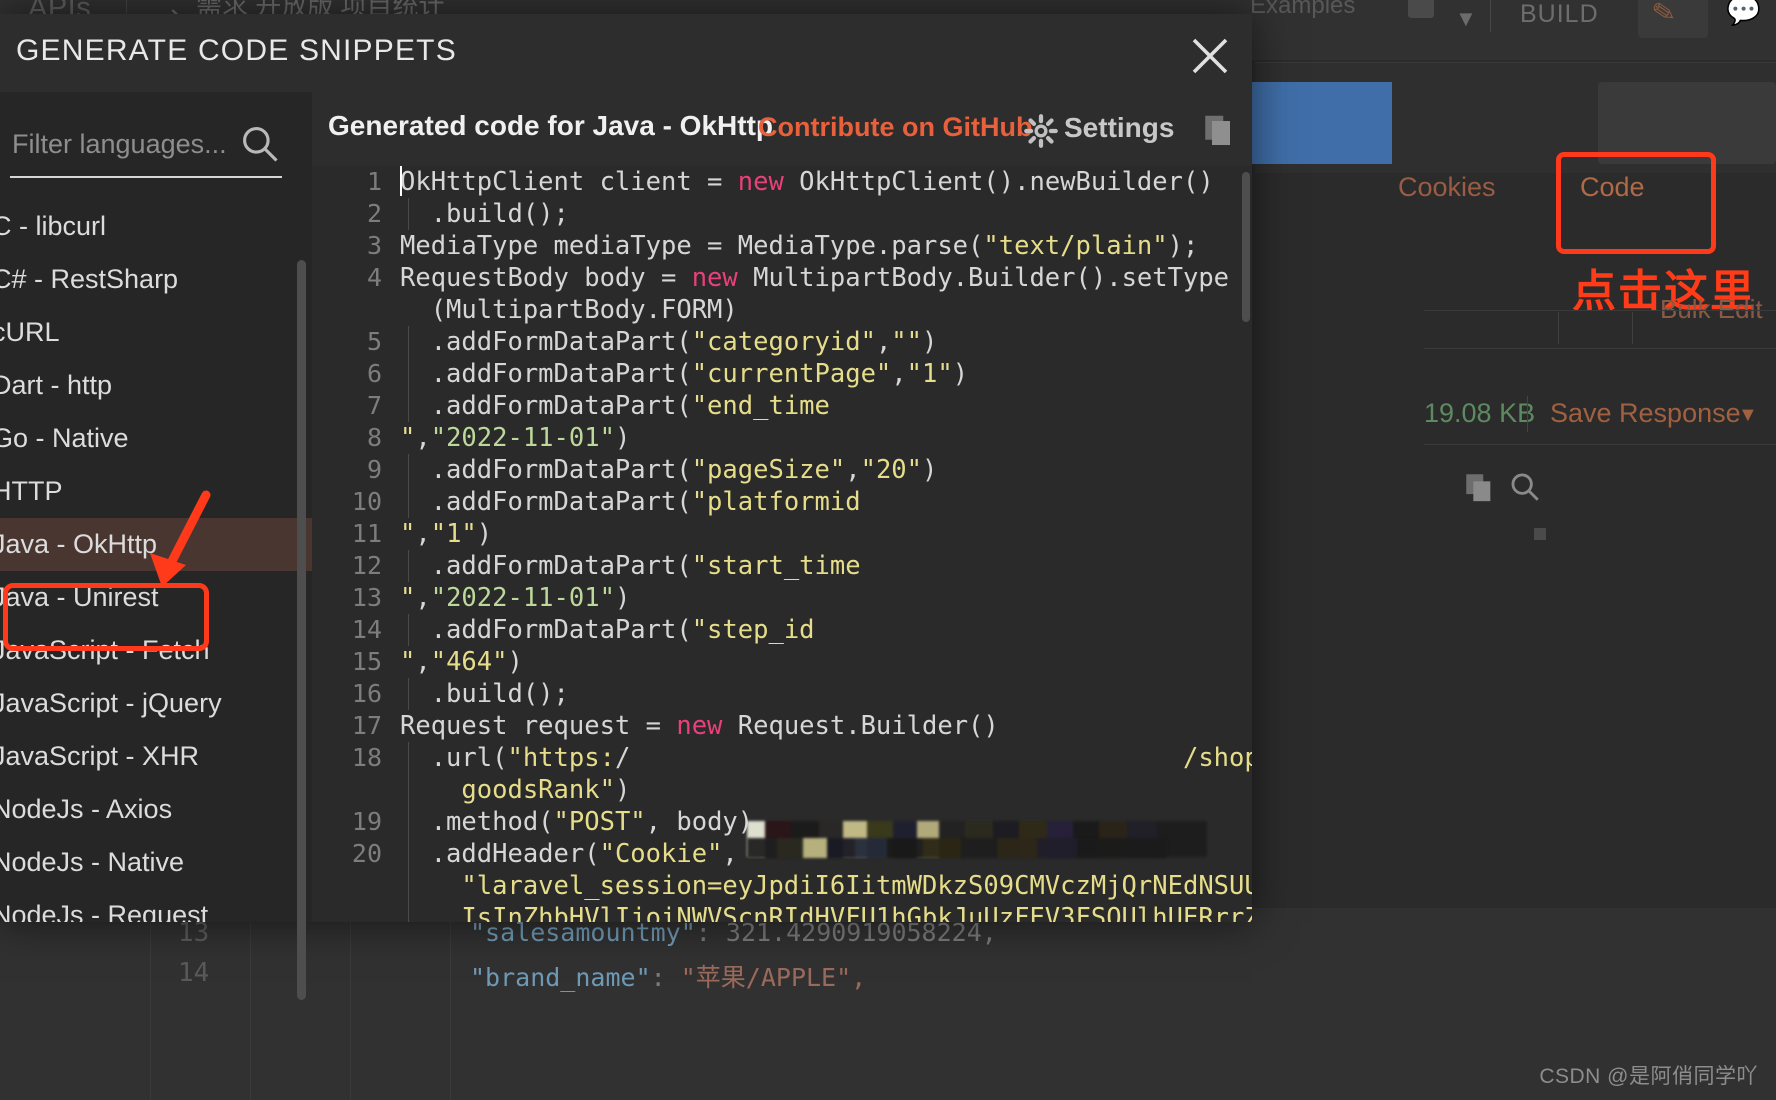 This screenshot has height=1100, width=1776. What do you see at coordinates (156, 491) in the screenshot?
I see `language-item-http: HTTP` at bounding box center [156, 491].